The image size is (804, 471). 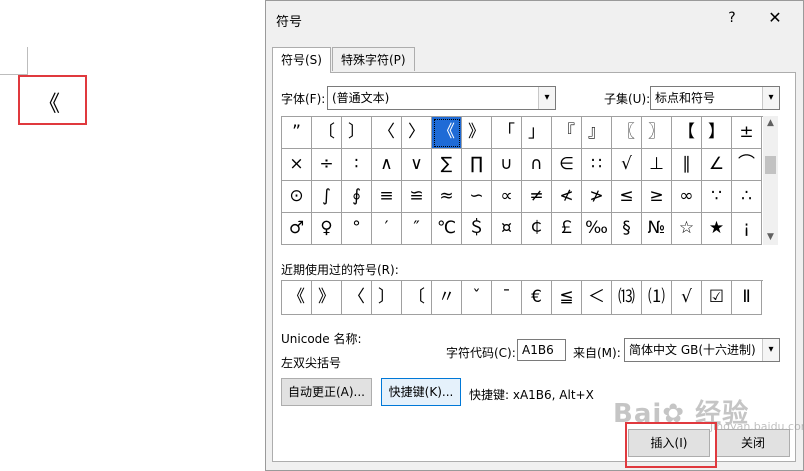 I want to click on recent-symbol-cell: √, so click(x=687, y=298).